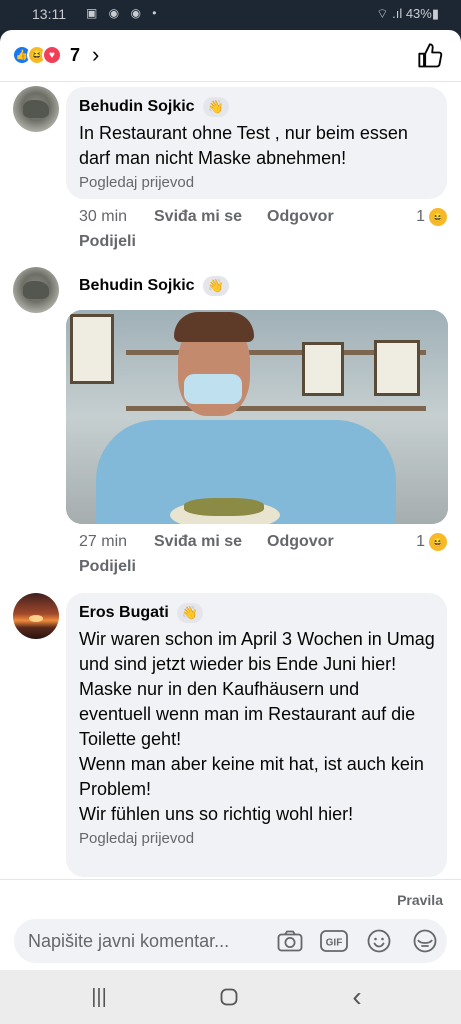 This screenshot has height=1024, width=461. I want to click on comment-composer: GIF, so click(230, 941).